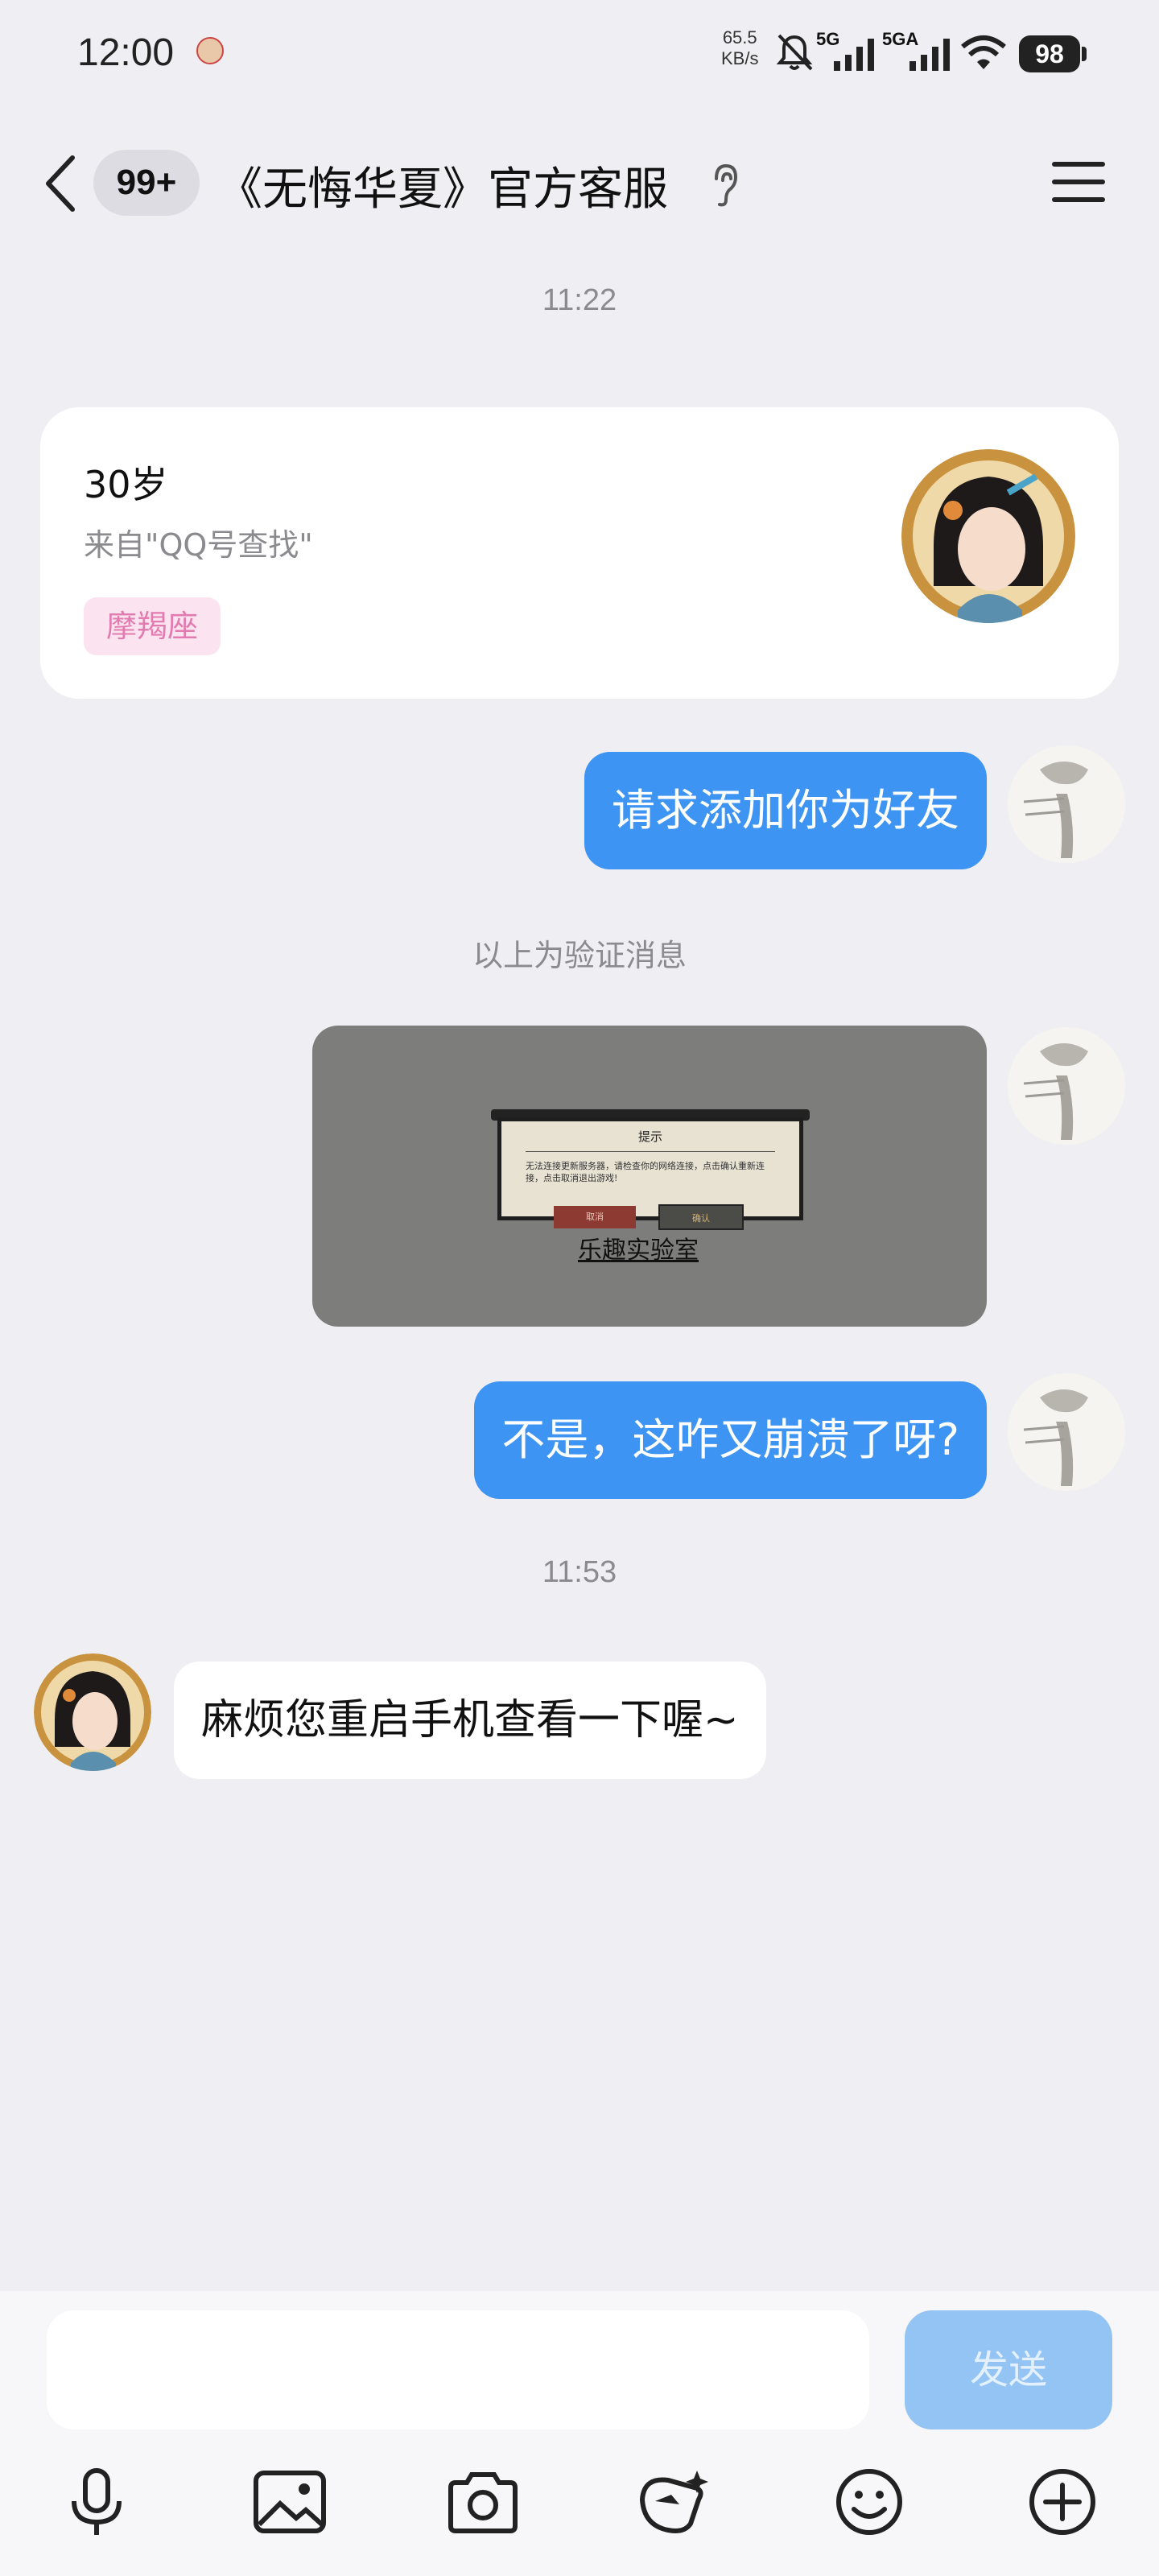 Image resolution: width=1159 pixels, height=2576 pixels. Describe the element at coordinates (152, 626) in the screenshot. I see `zodiac-tag: 摩羯座` at that location.